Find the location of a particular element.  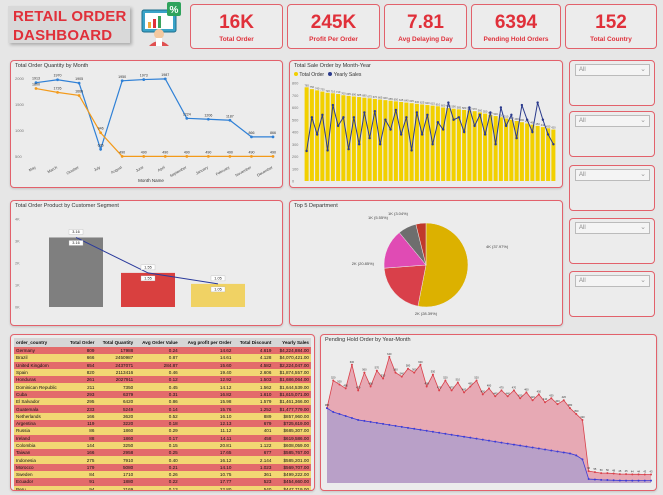

table-cell: 540 is located at coordinates (253, 487).